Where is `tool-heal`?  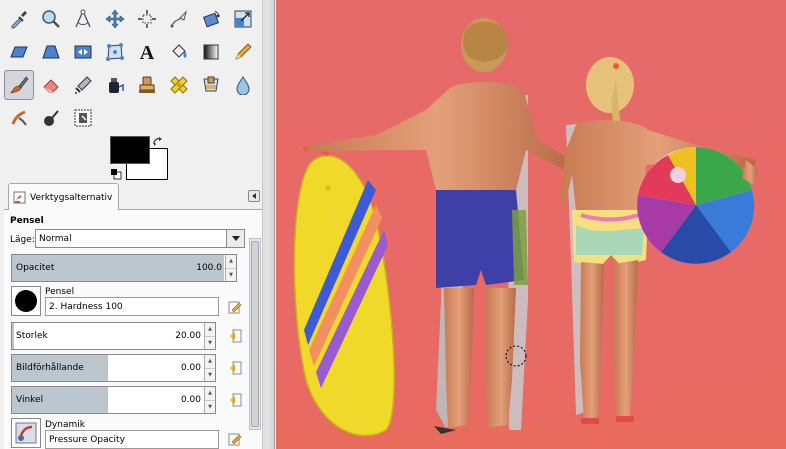
tool-heal is located at coordinates (179, 85).